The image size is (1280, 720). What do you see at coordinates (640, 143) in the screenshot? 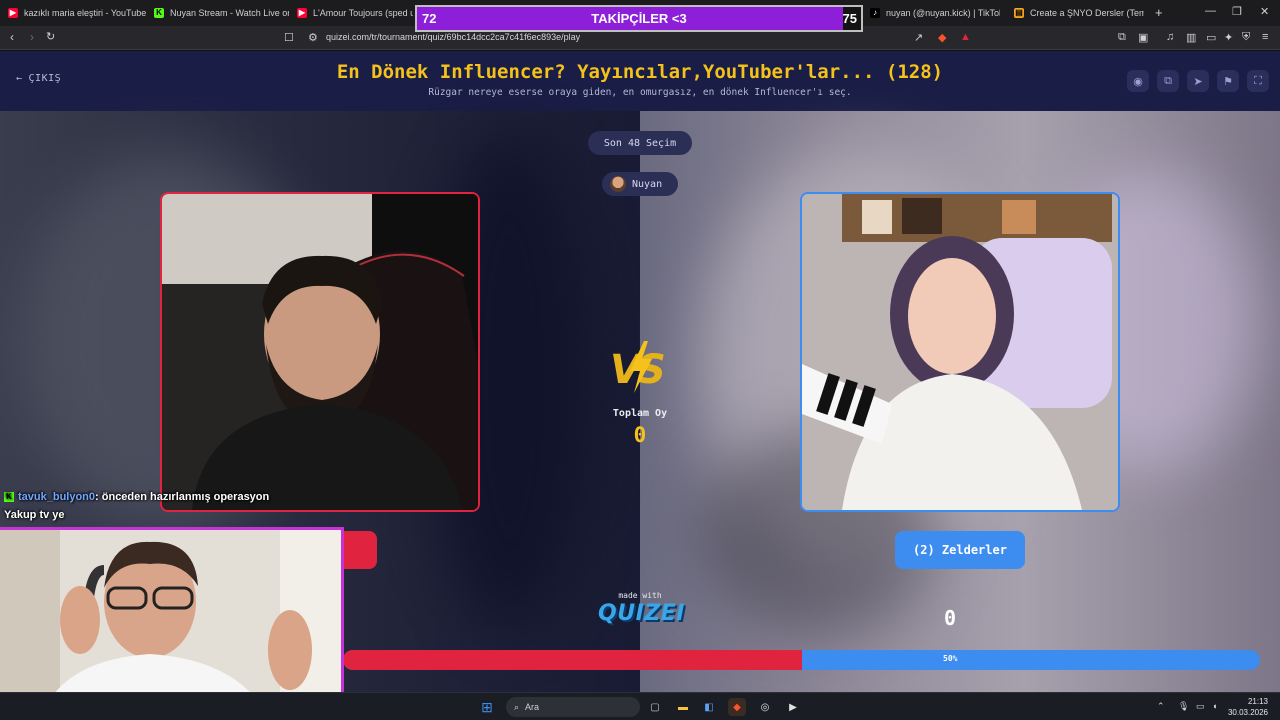
I see `round-counter: Son 48 Seçim` at bounding box center [640, 143].